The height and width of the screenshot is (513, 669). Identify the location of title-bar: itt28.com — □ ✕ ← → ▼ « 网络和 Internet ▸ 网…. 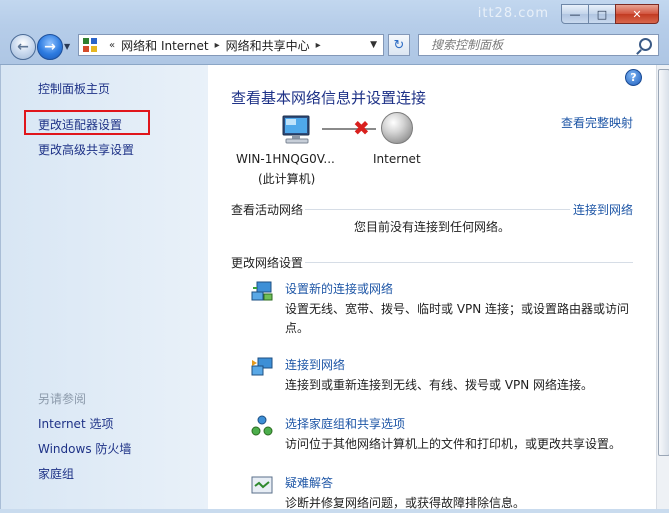
(334, 32).